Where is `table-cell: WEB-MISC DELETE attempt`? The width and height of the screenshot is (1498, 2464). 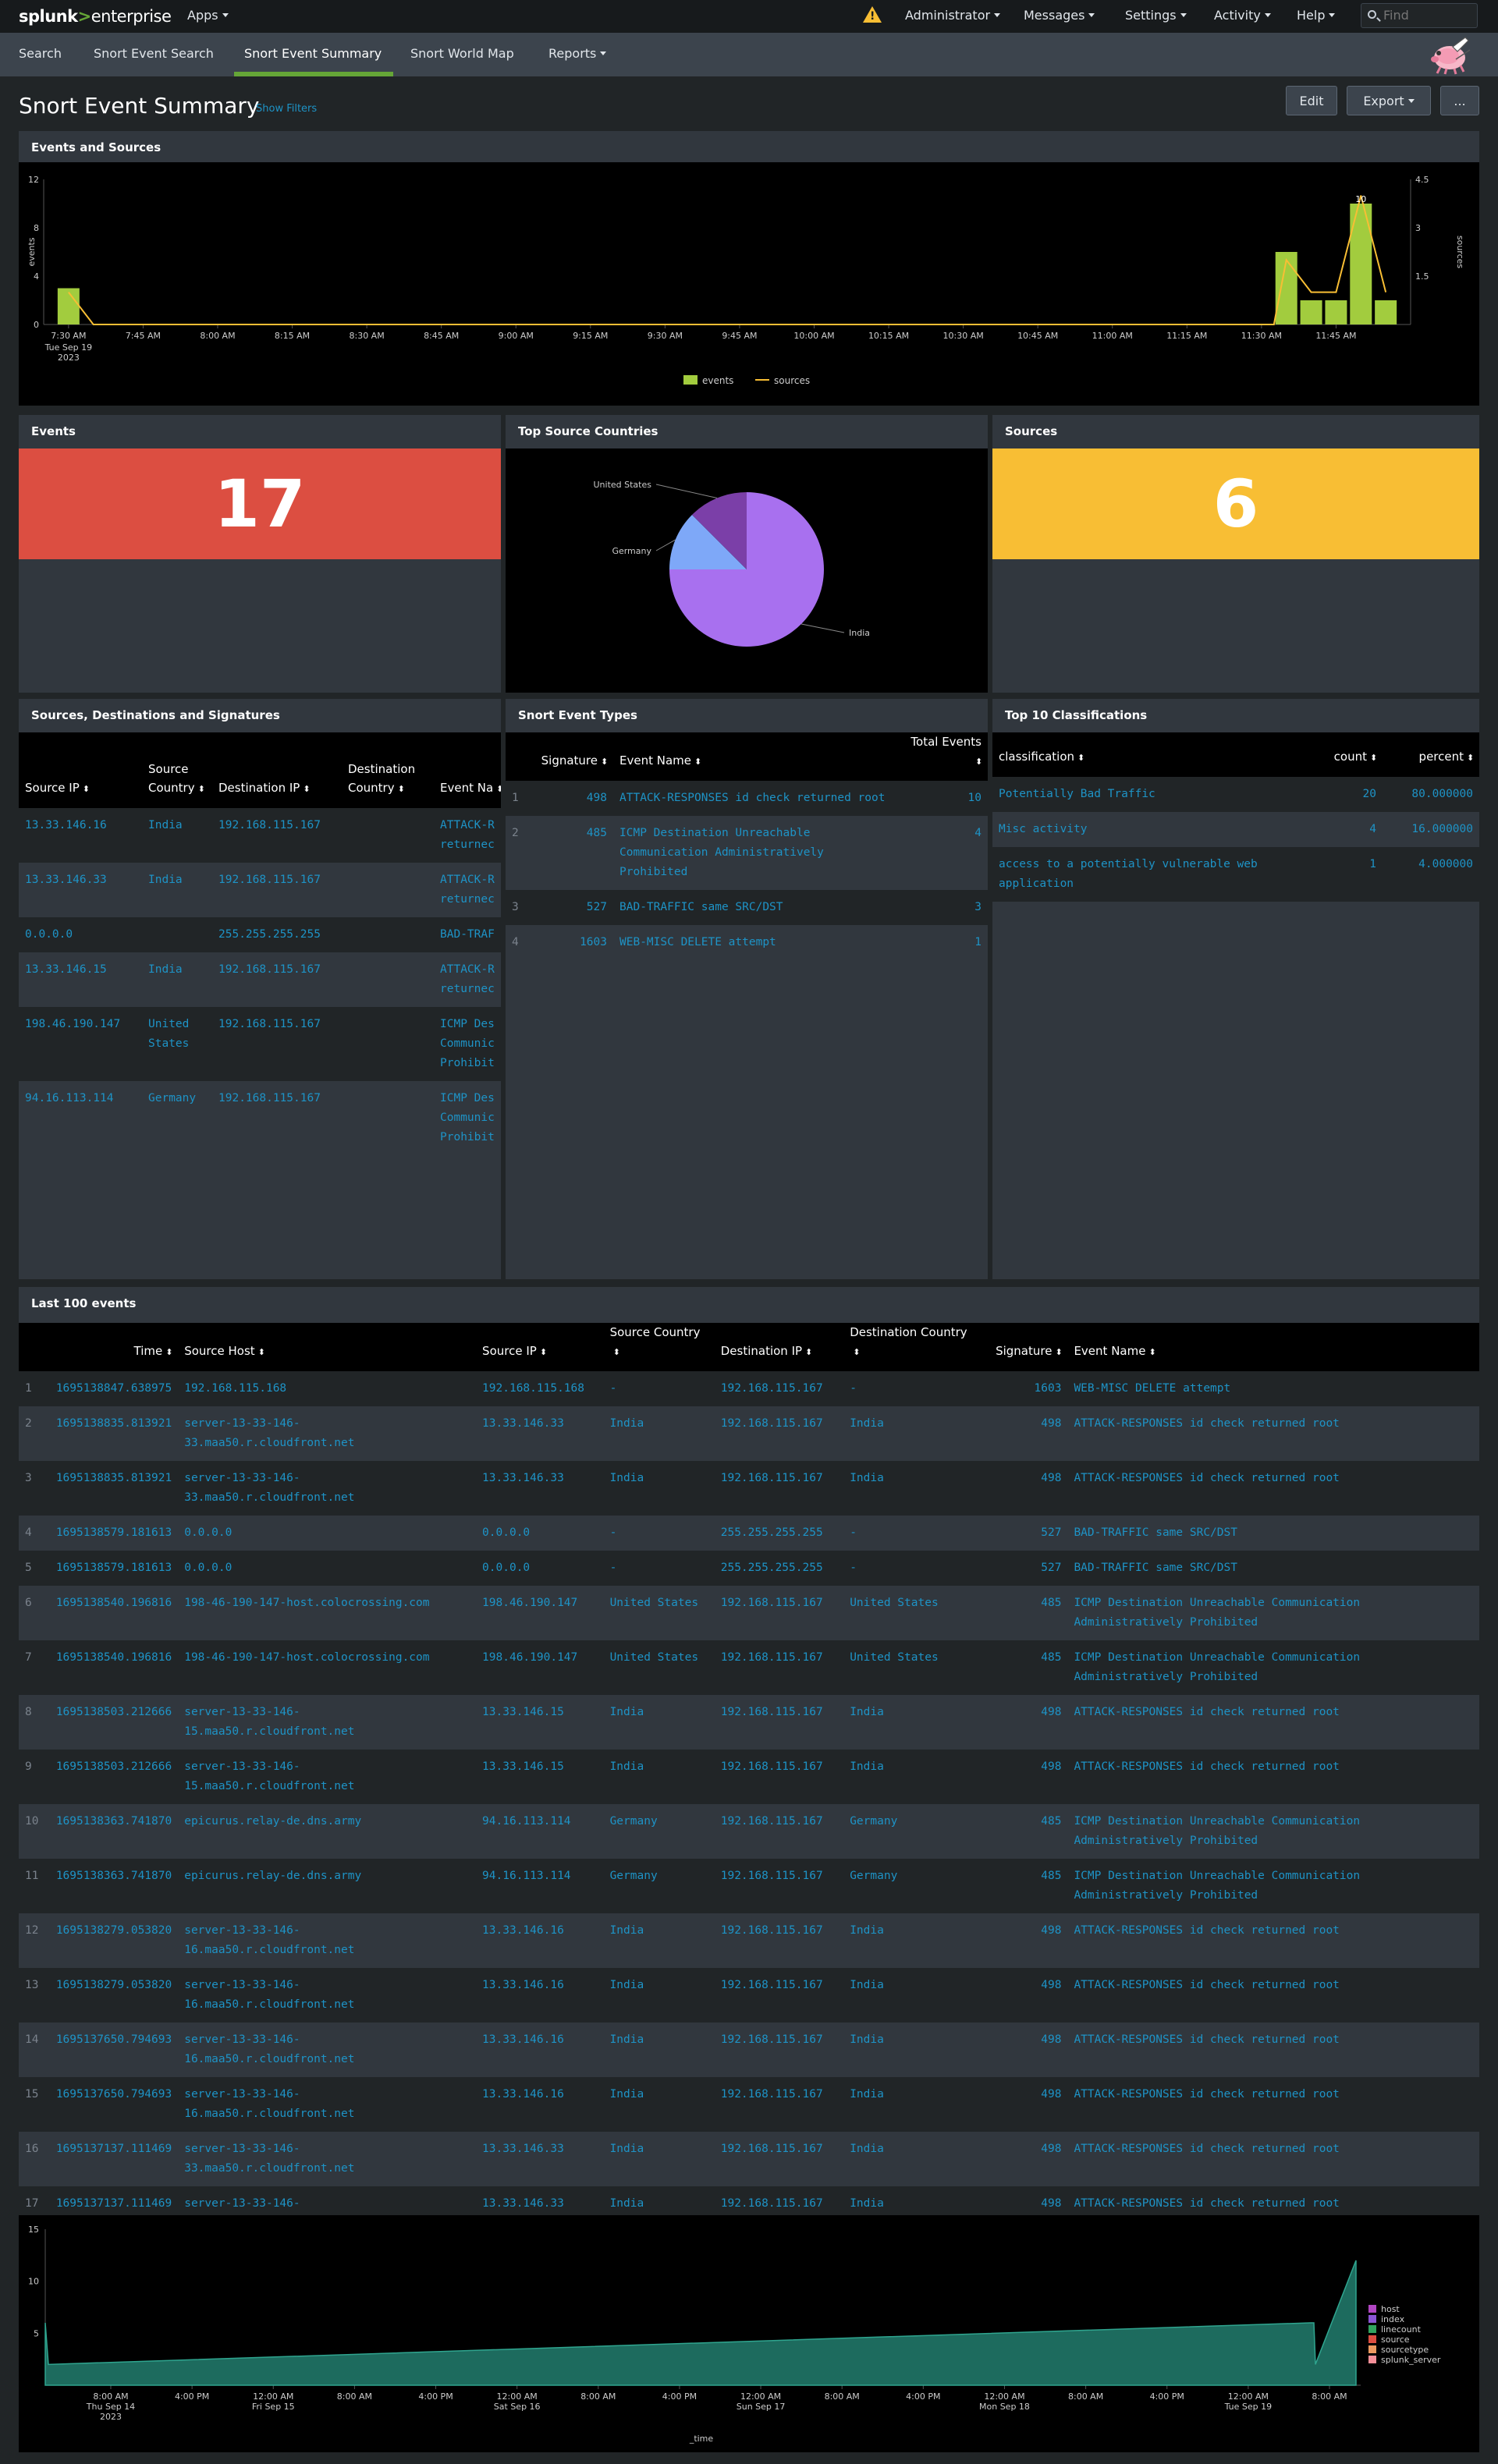
table-cell: WEB-MISC DELETE attempt is located at coordinates (1273, 1388).